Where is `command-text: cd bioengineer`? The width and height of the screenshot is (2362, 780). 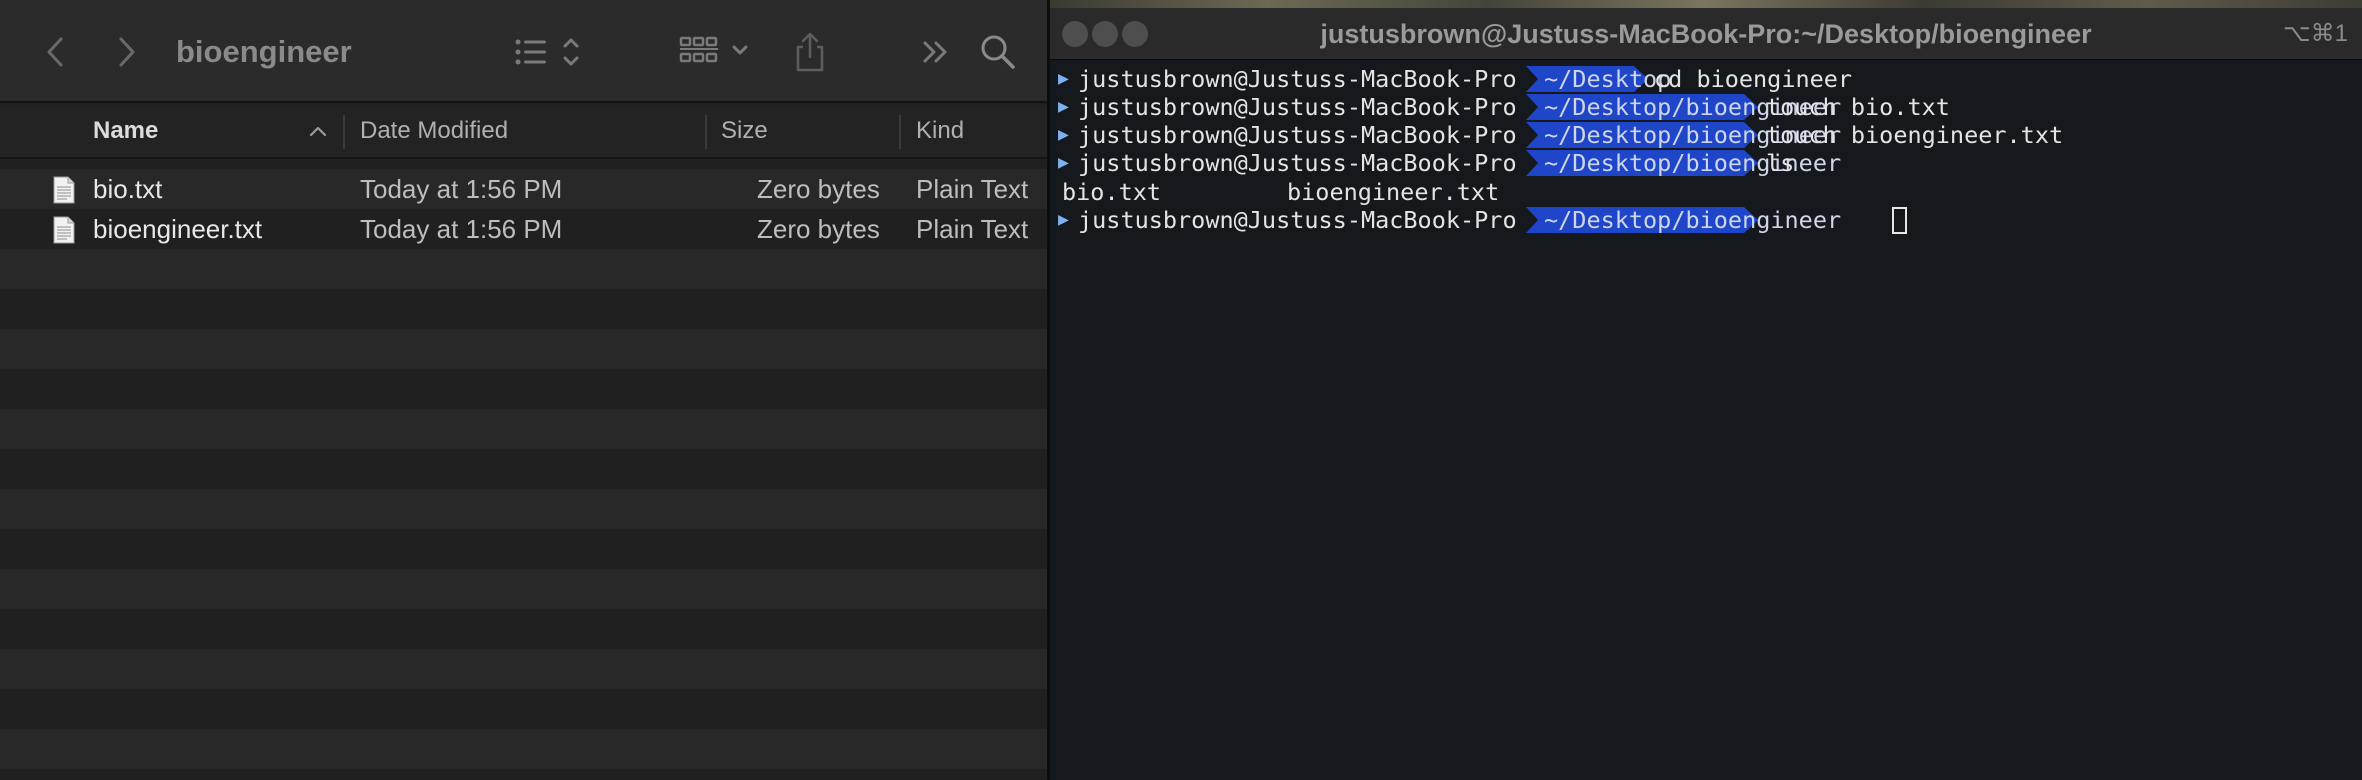
command-text: cd bioengineer is located at coordinates (1753, 79).